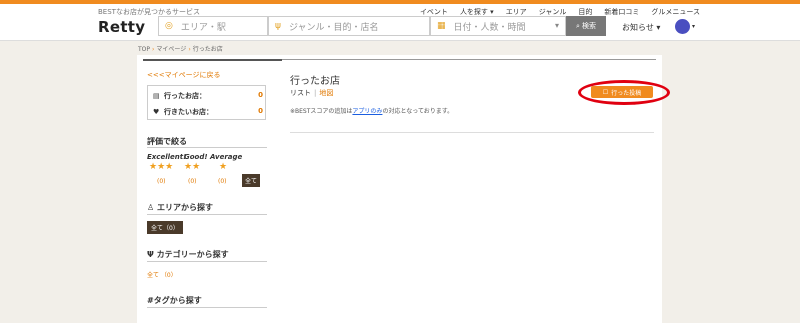 The image size is (800, 323). Describe the element at coordinates (167, 157) in the screenshot. I see `rating-label-excellent: Excellent!` at that location.